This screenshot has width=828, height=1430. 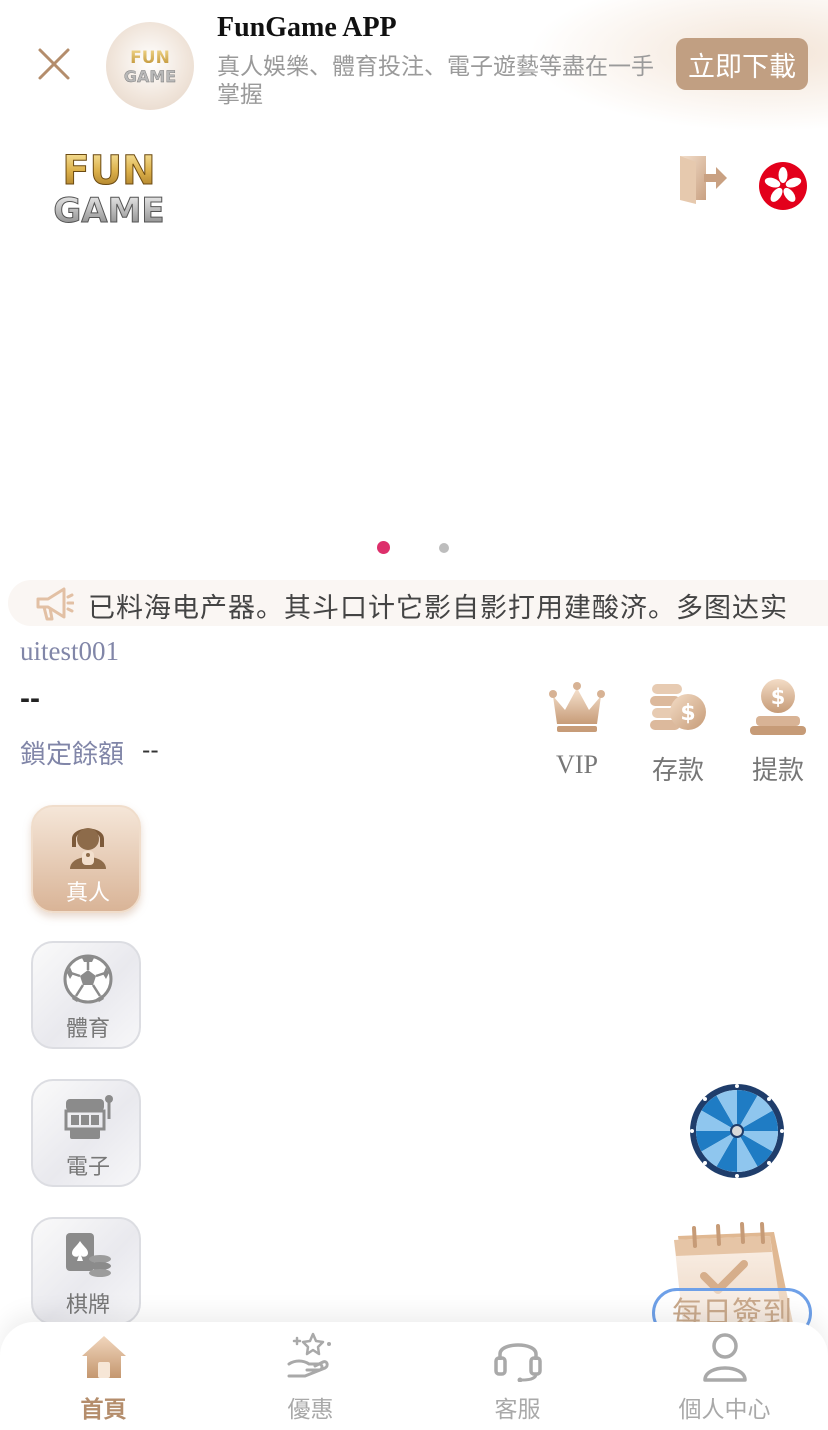 What do you see at coordinates (88, 1117) in the screenshot?
I see `slot-machine-icon` at bounding box center [88, 1117].